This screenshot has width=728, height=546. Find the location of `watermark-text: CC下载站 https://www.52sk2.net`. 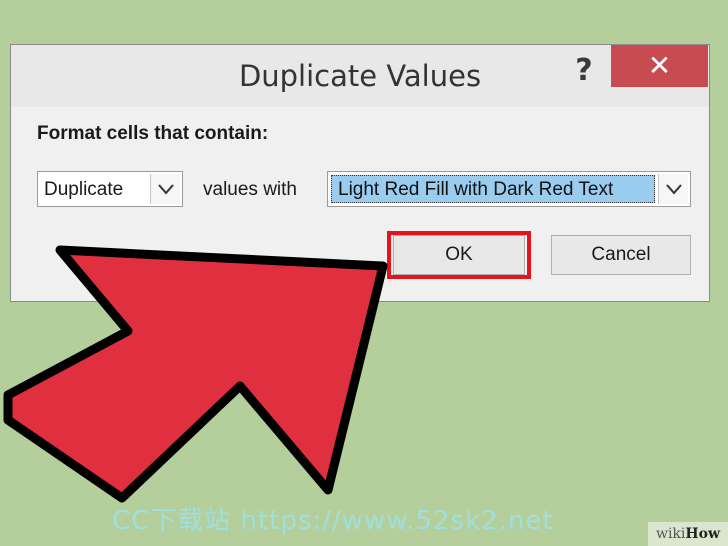

watermark-text: CC下载站 https://www.52sk2.net is located at coordinates (333, 521).